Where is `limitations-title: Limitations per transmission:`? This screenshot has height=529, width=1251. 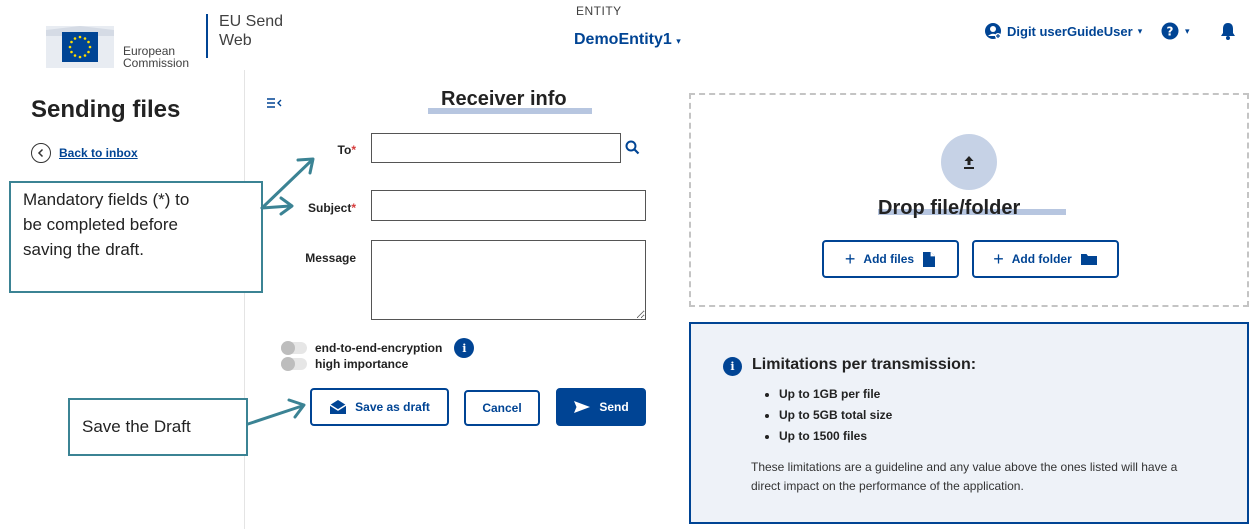
limitations-title: Limitations per transmission: is located at coordinates (864, 364).